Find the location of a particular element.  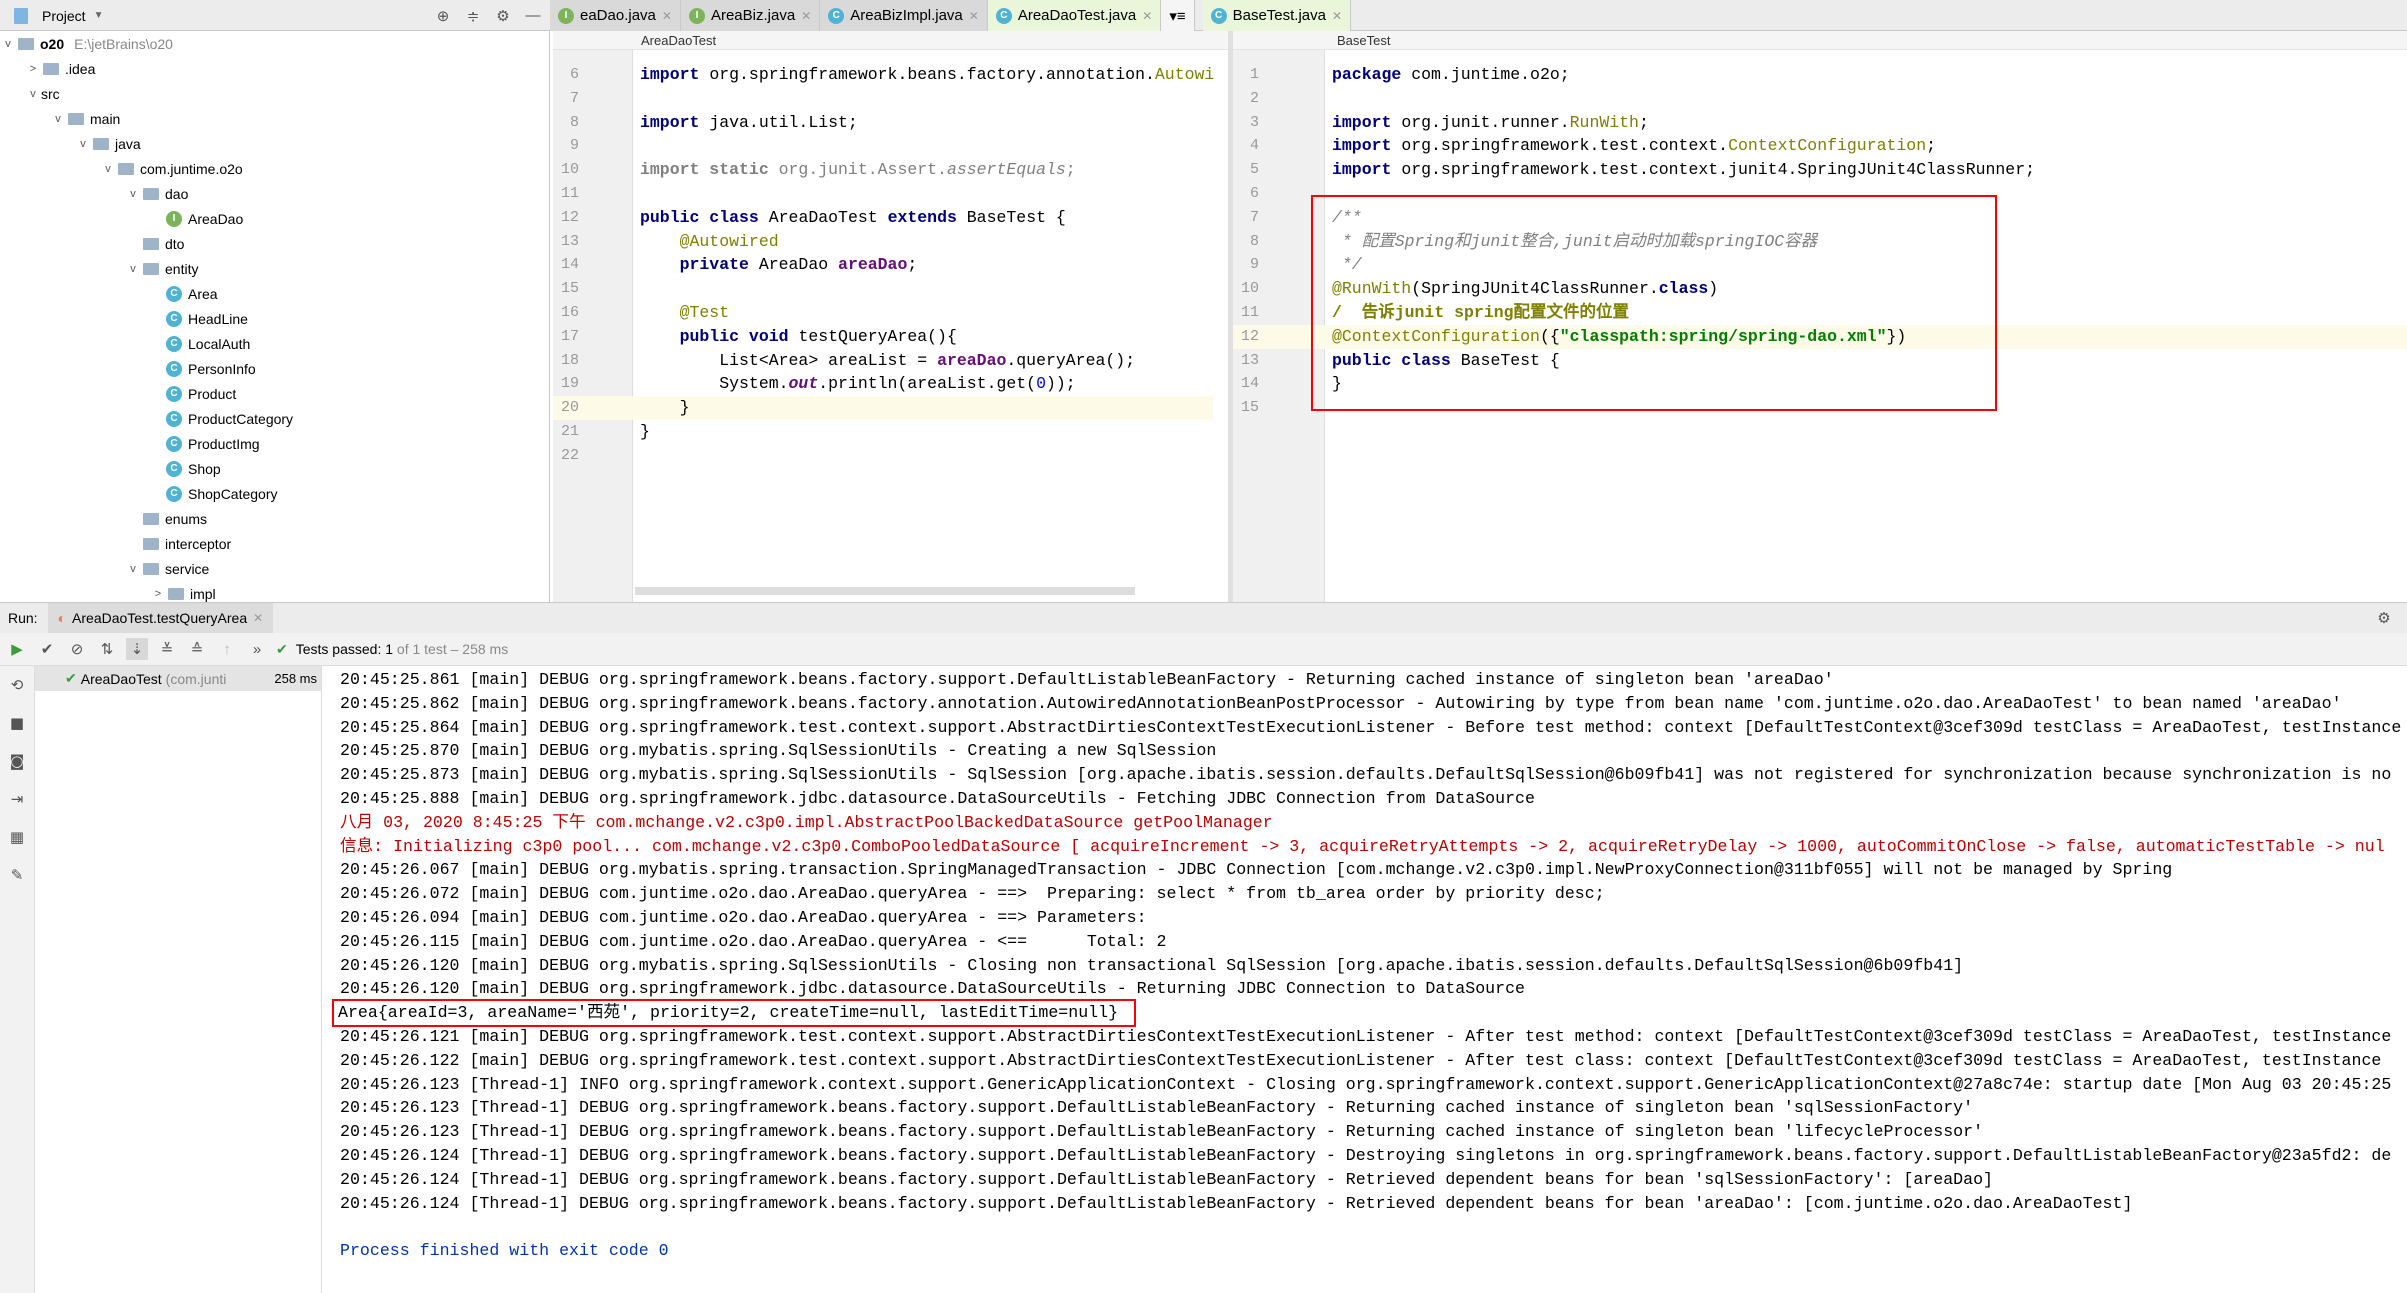

code-line: 9 is located at coordinates (883, 146).